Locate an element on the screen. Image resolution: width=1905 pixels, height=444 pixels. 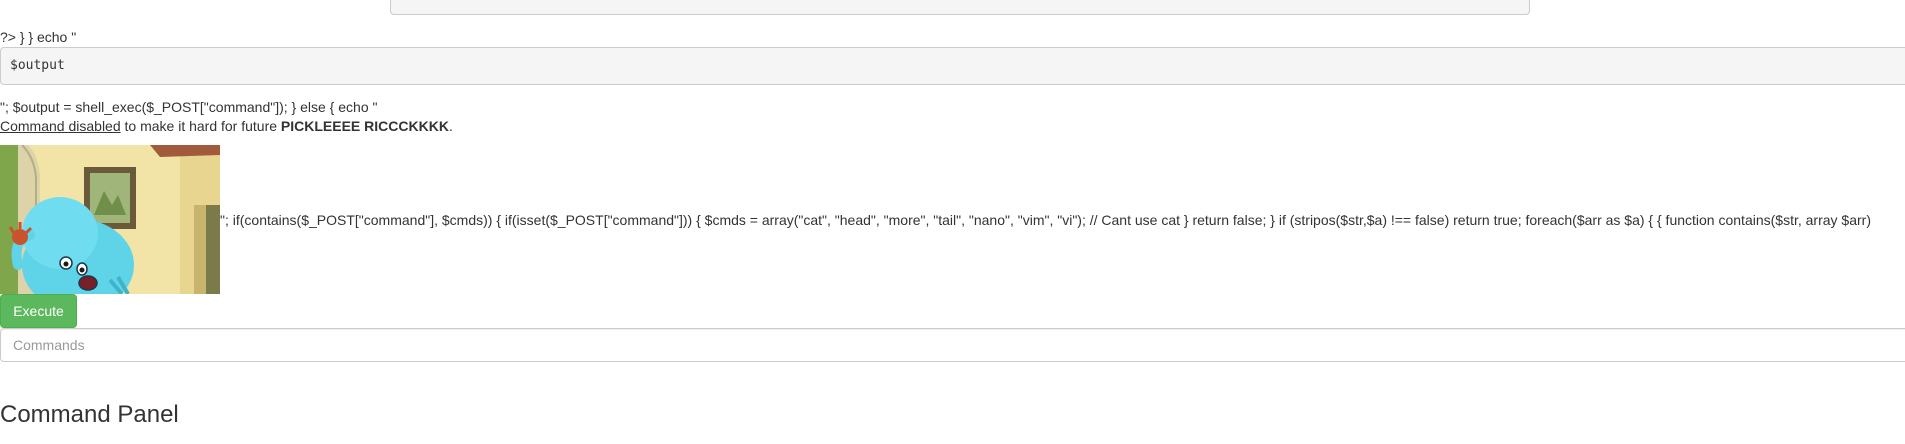
meeseeks-image is located at coordinates (110, 219).